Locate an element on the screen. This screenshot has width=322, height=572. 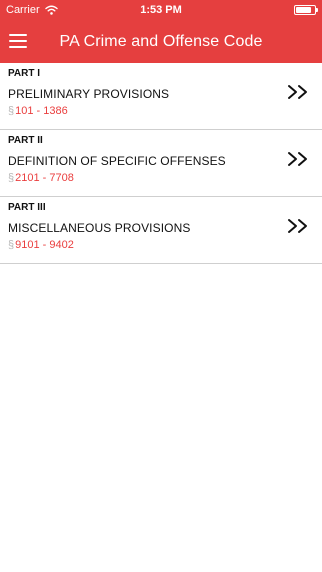
status-time: 1:53 PM is located at coordinates (161, 10).